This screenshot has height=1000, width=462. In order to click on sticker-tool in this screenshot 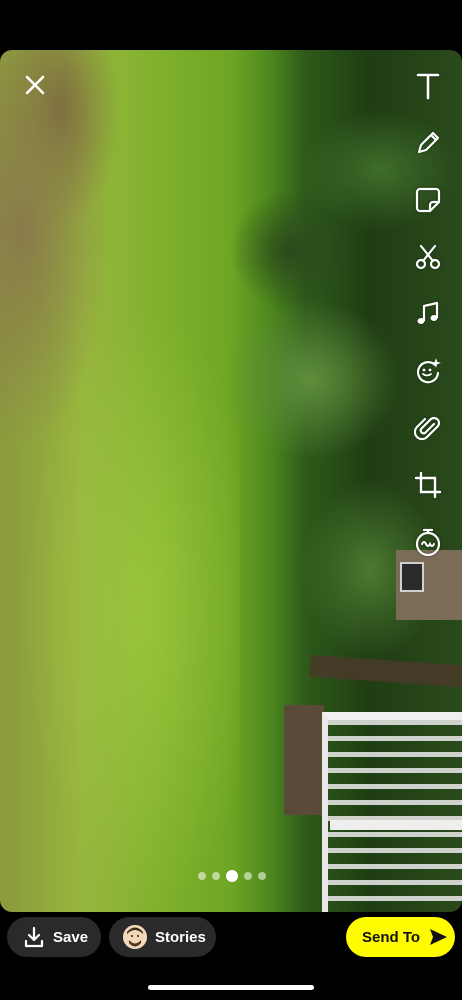, I will do `click(428, 200)`.